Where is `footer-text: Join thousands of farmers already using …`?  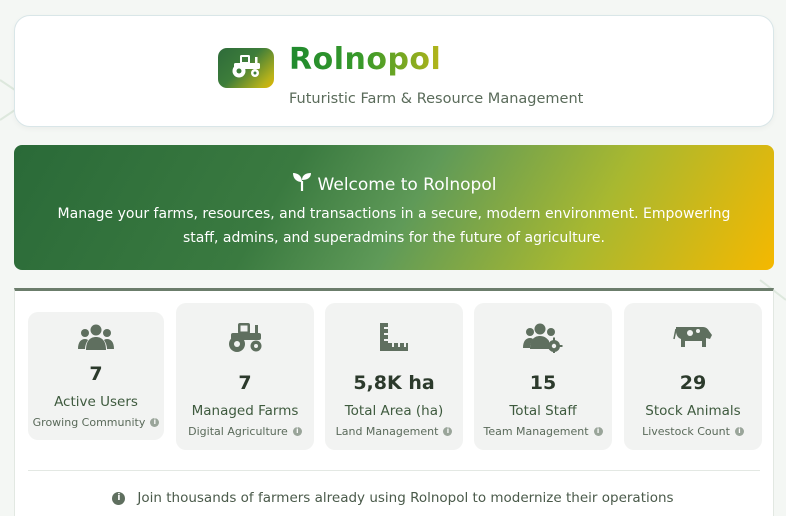 footer-text: Join thousands of farmers already using … is located at coordinates (405, 498).